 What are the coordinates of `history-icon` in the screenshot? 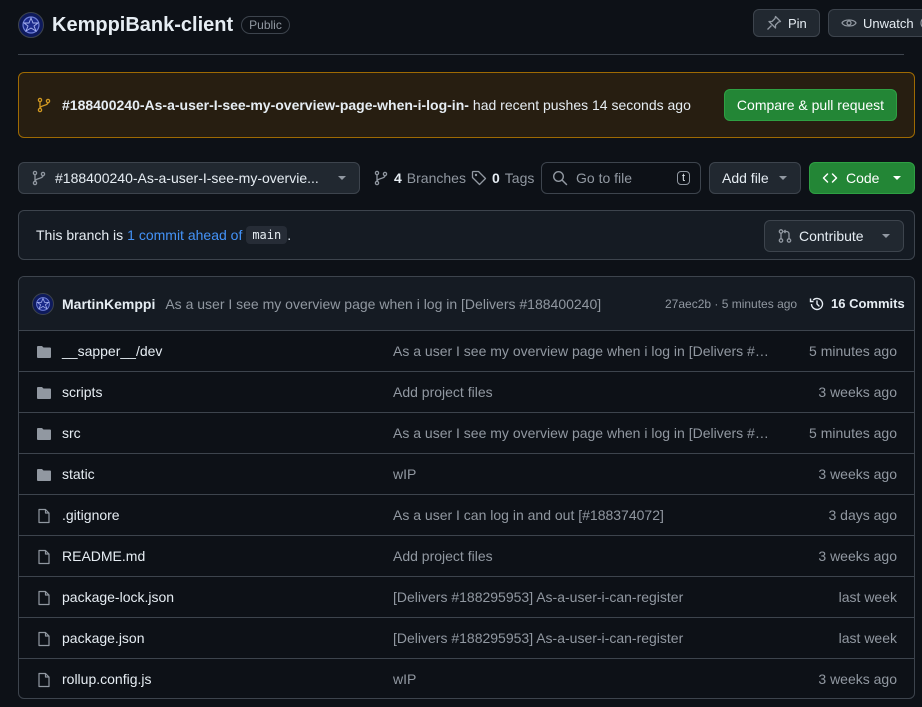 It's located at (817, 304).